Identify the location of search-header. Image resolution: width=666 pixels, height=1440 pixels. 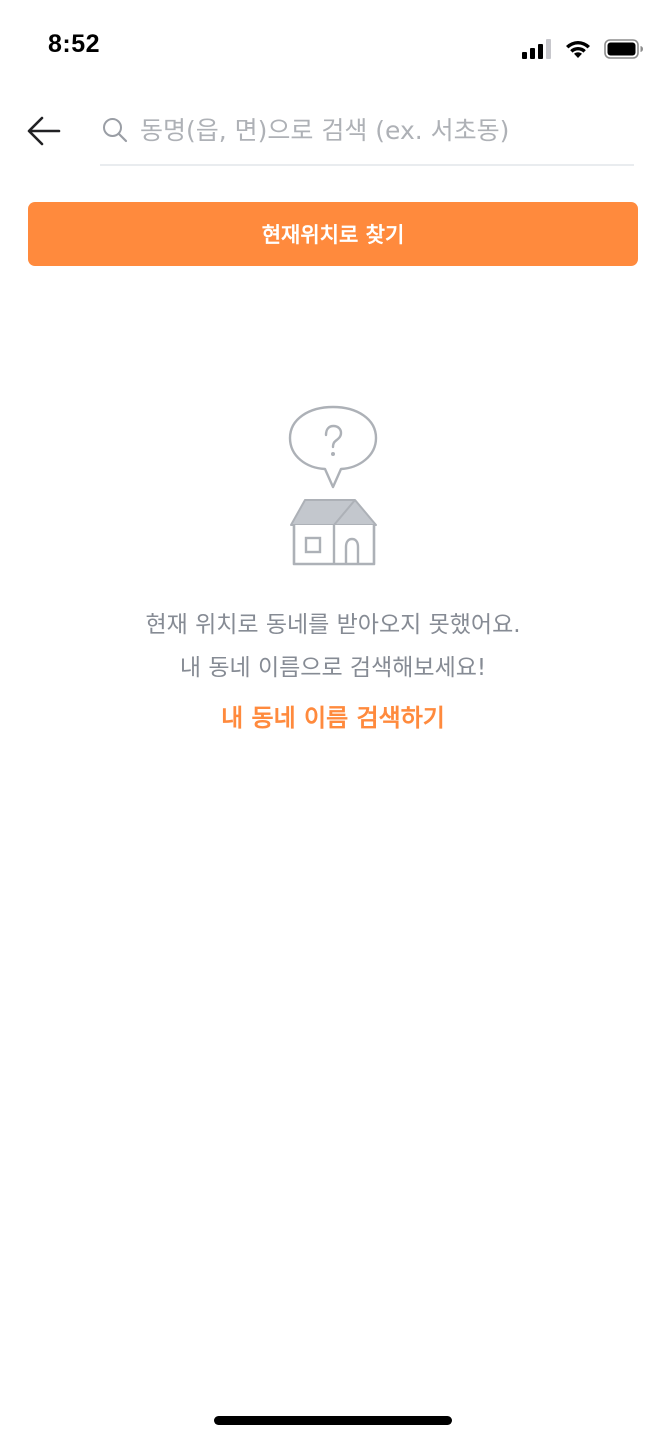
(333, 133).